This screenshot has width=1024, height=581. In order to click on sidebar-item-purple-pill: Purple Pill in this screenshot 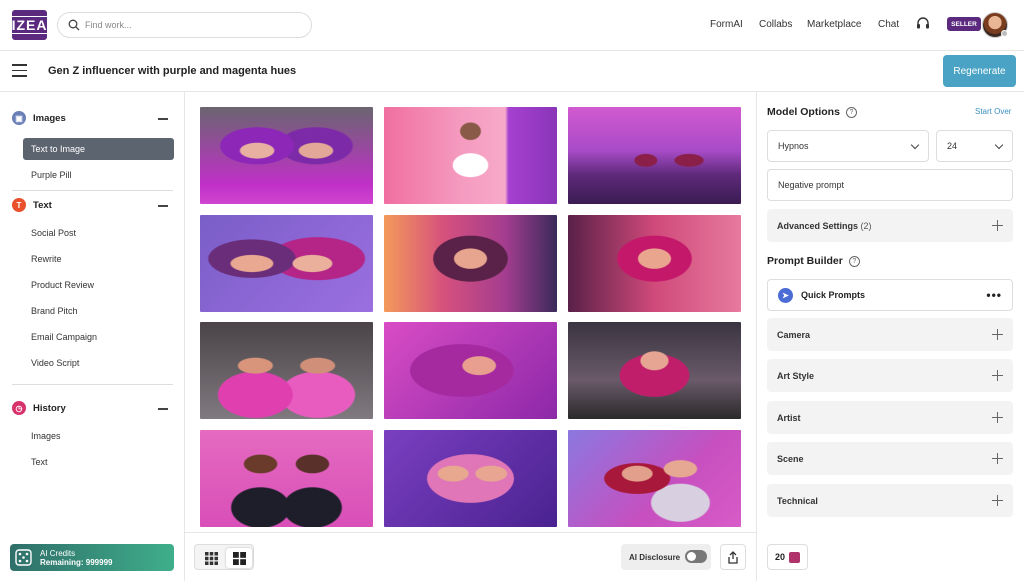, I will do `click(98, 175)`.